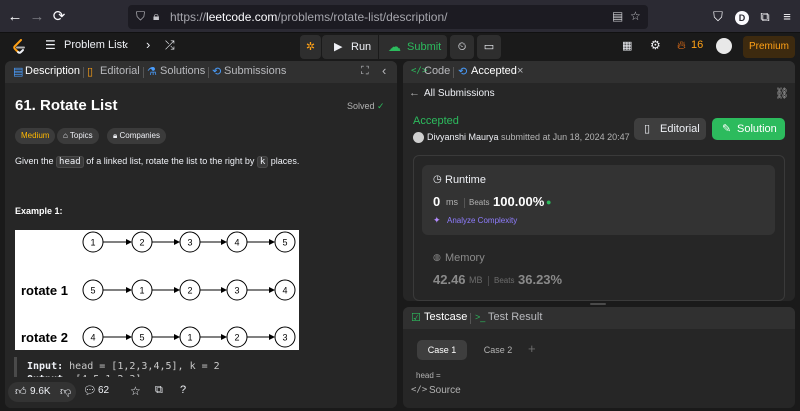 Image resolution: width=800 pixels, height=411 pixels. I want to click on resize-handle, so click(598, 304).